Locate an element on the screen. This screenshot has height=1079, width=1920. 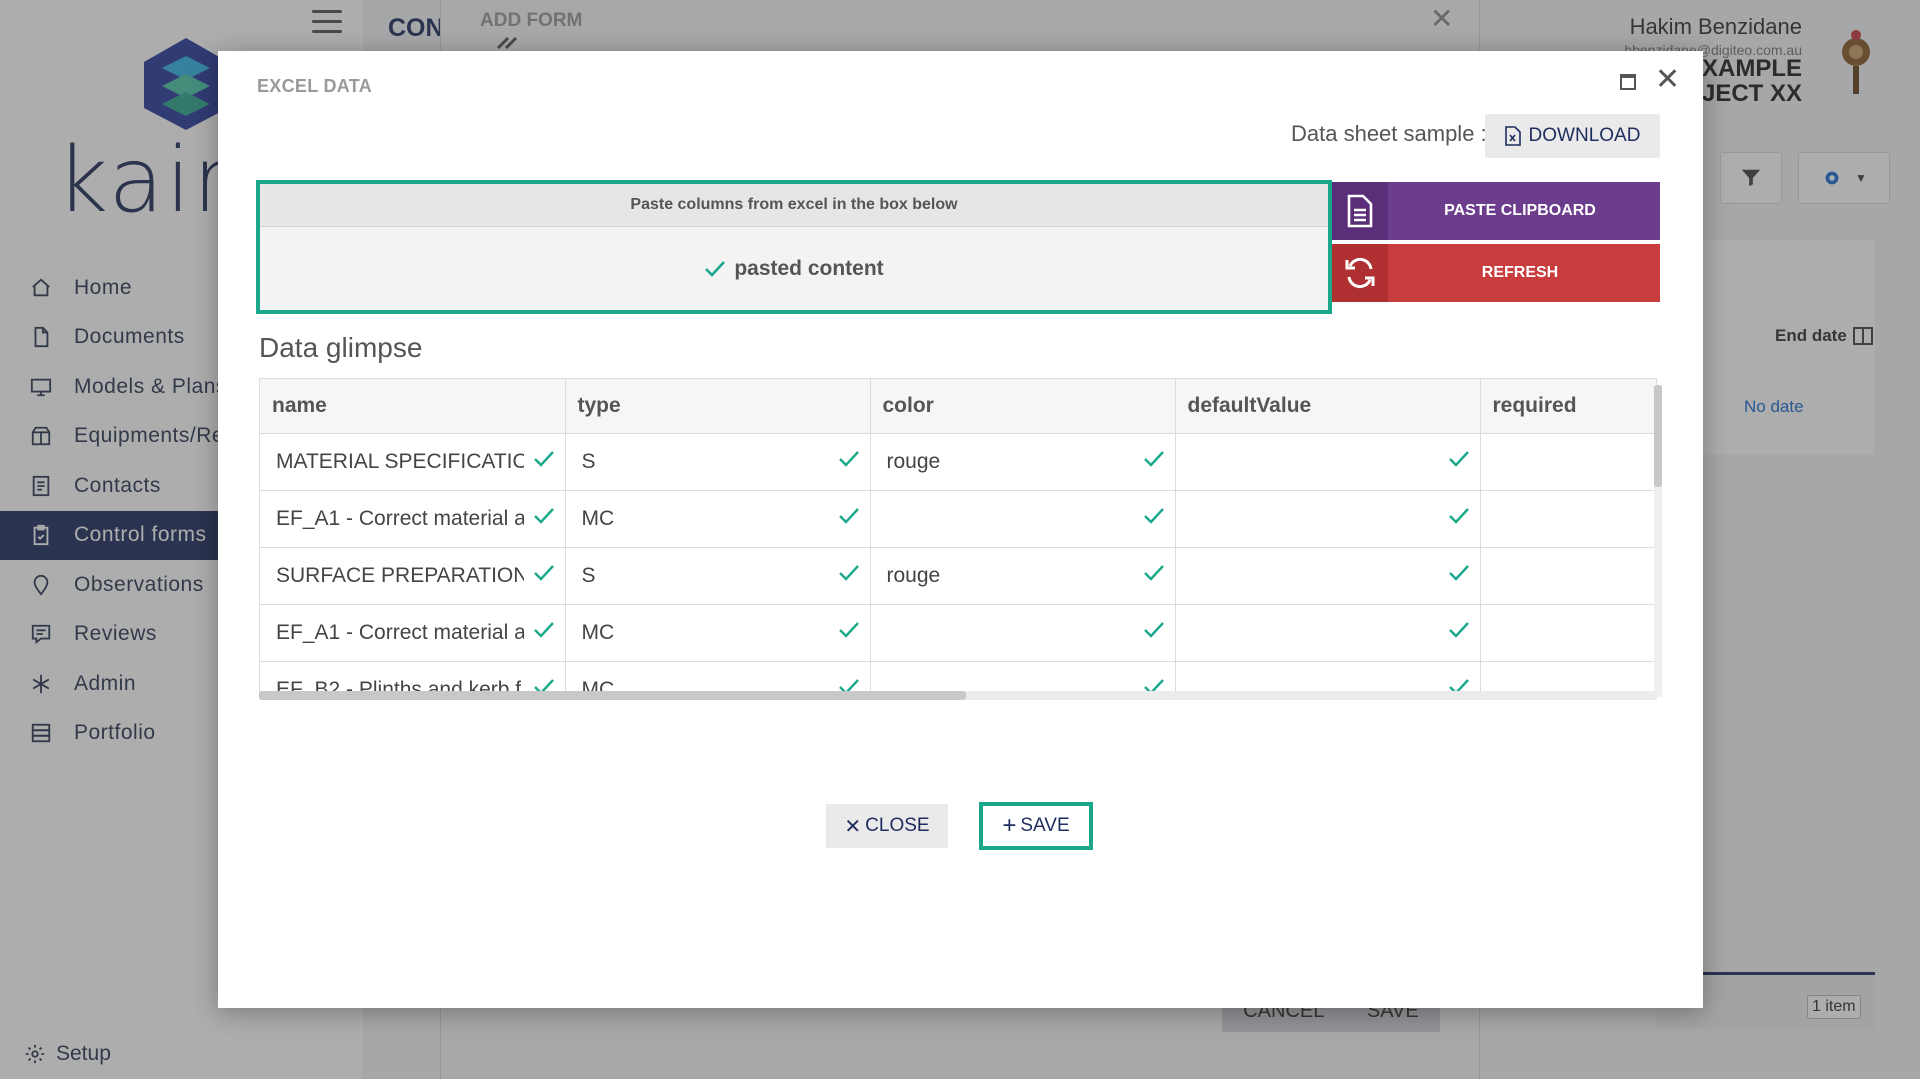
table-cell-name: MATERIAL SPECIFICATIO is located at coordinates (413, 462).